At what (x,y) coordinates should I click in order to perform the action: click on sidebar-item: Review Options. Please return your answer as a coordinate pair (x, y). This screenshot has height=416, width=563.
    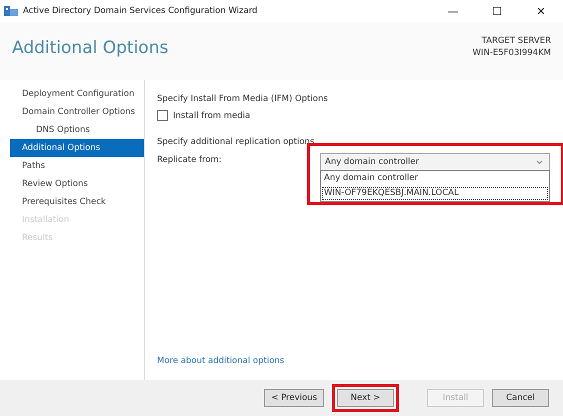
    Looking at the image, I should click on (77, 184).